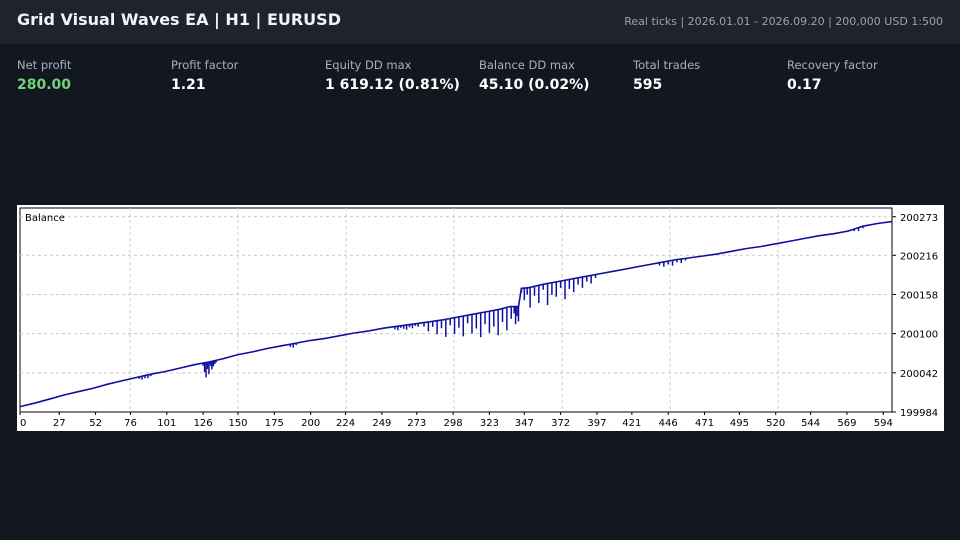 The image size is (960, 540). Describe the element at coordinates (44, 85) in the screenshot. I see `stat-value: 280.00` at that location.